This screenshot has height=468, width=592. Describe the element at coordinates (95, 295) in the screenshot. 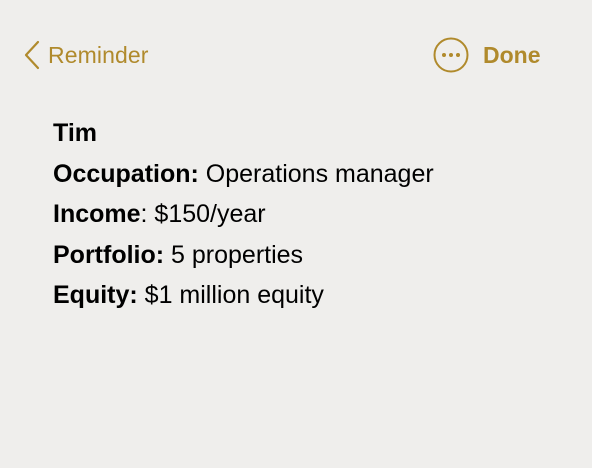

I see `note-line-key: Equity:` at that location.